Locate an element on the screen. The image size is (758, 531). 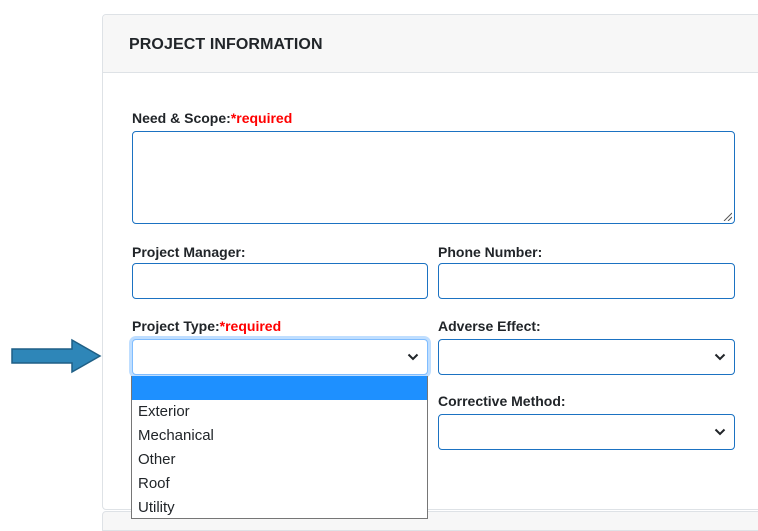
phone-number-label: Phone Number: is located at coordinates (490, 252).